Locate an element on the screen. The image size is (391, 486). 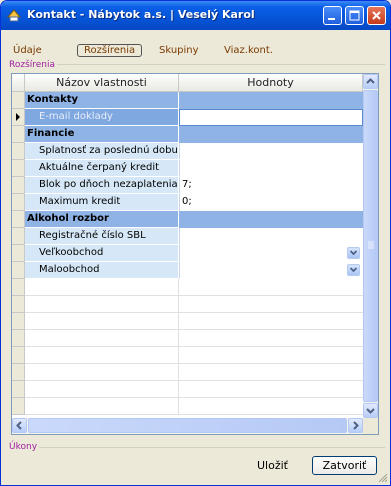
scroll-down-button is located at coordinates (370, 410).